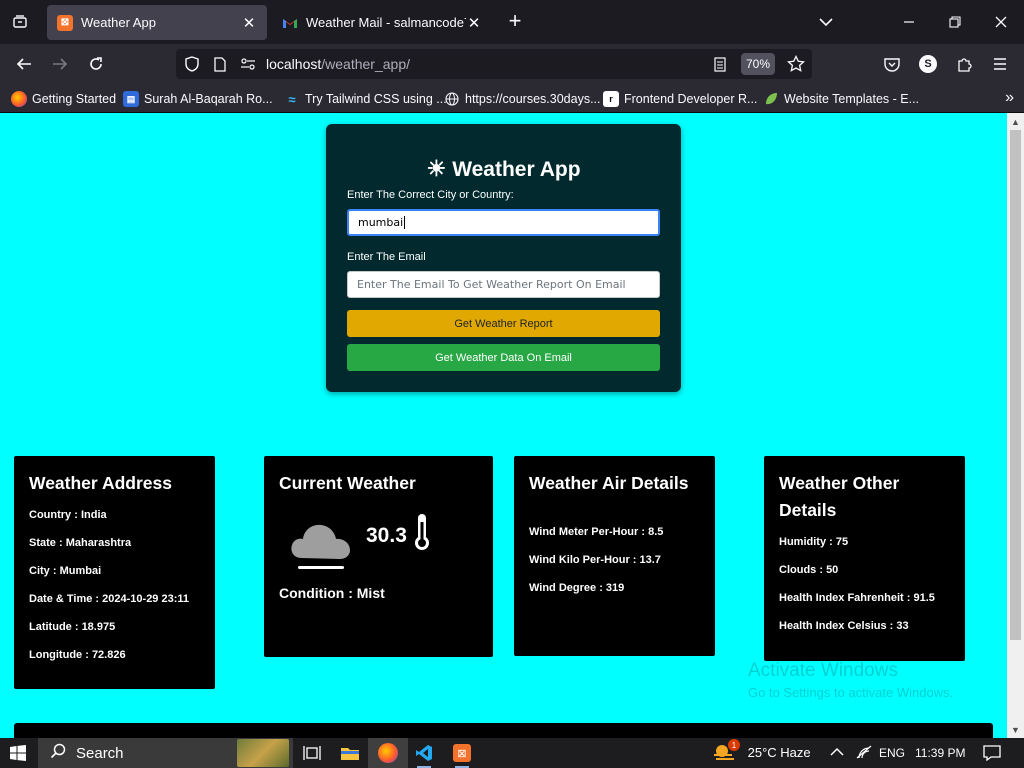 Image resolution: width=1024 pixels, height=768 pixels. Describe the element at coordinates (516, 169) in the screenshot. I see `form-title-text: Weather App` at that location.